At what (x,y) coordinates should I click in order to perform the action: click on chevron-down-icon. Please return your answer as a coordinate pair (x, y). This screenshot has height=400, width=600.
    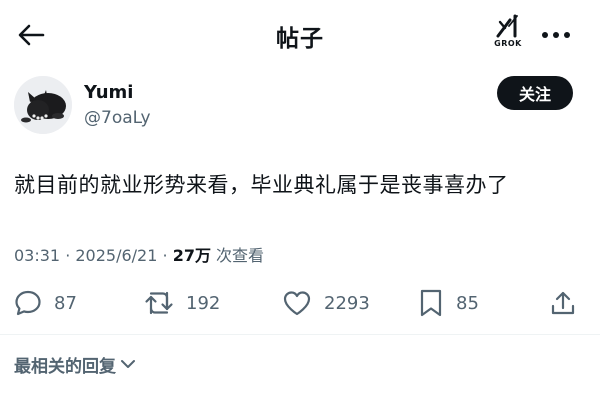
    Looking at the image, I should click on (128, 364).